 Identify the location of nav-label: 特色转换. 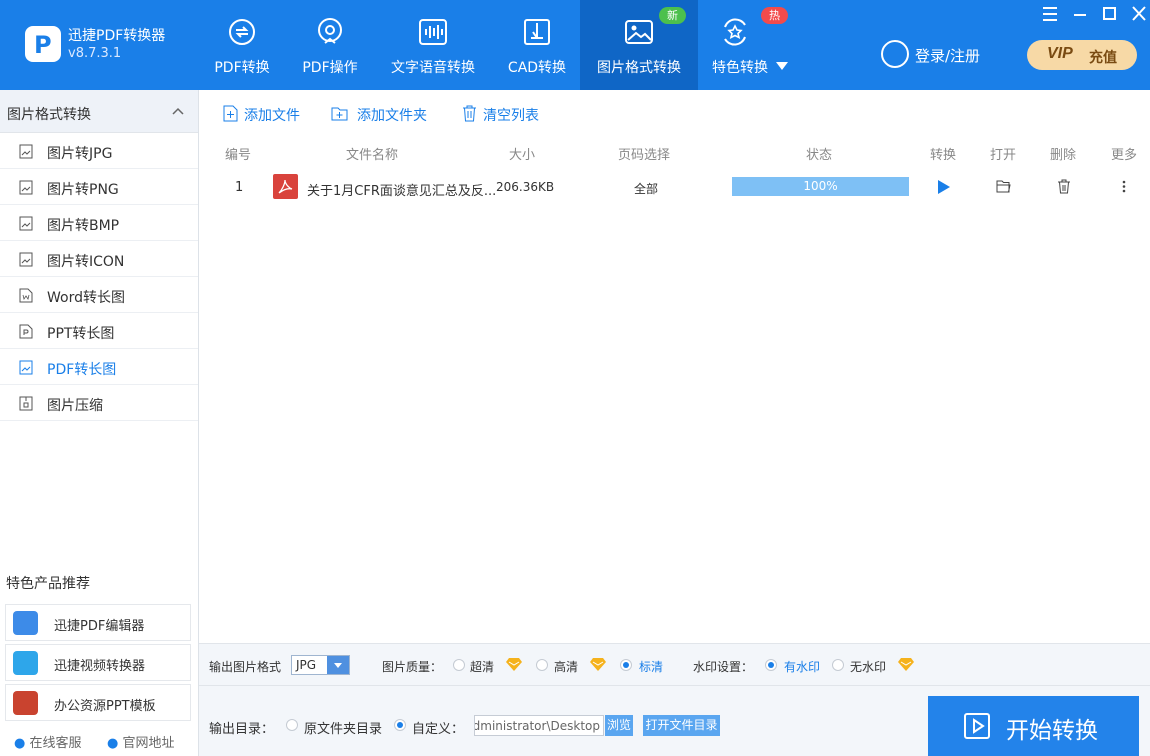
(740, 68).